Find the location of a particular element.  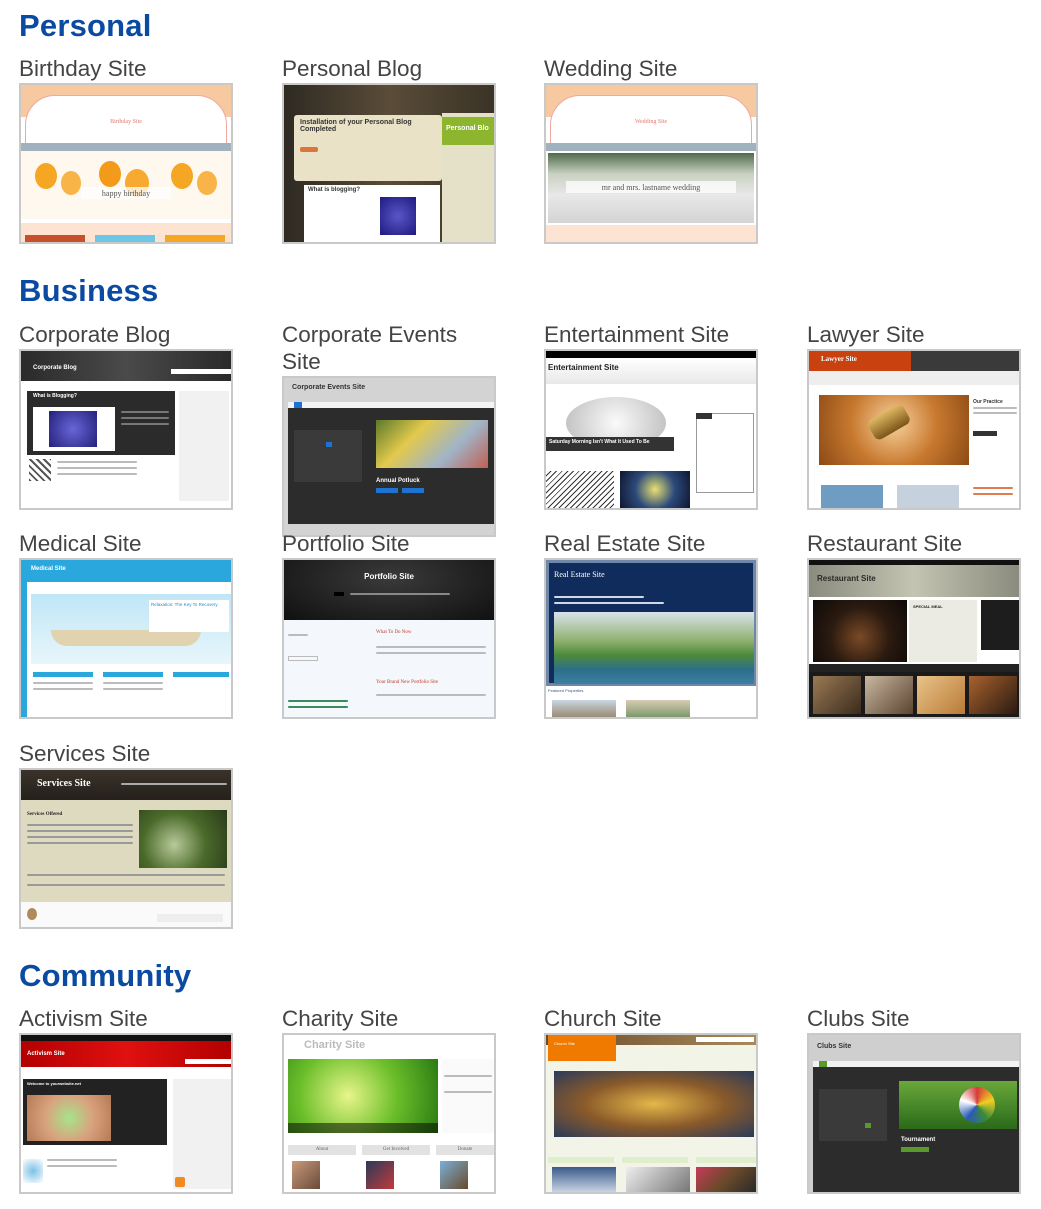

template-card-church: Church Site Church Site is located at coordinates (651, 1099).